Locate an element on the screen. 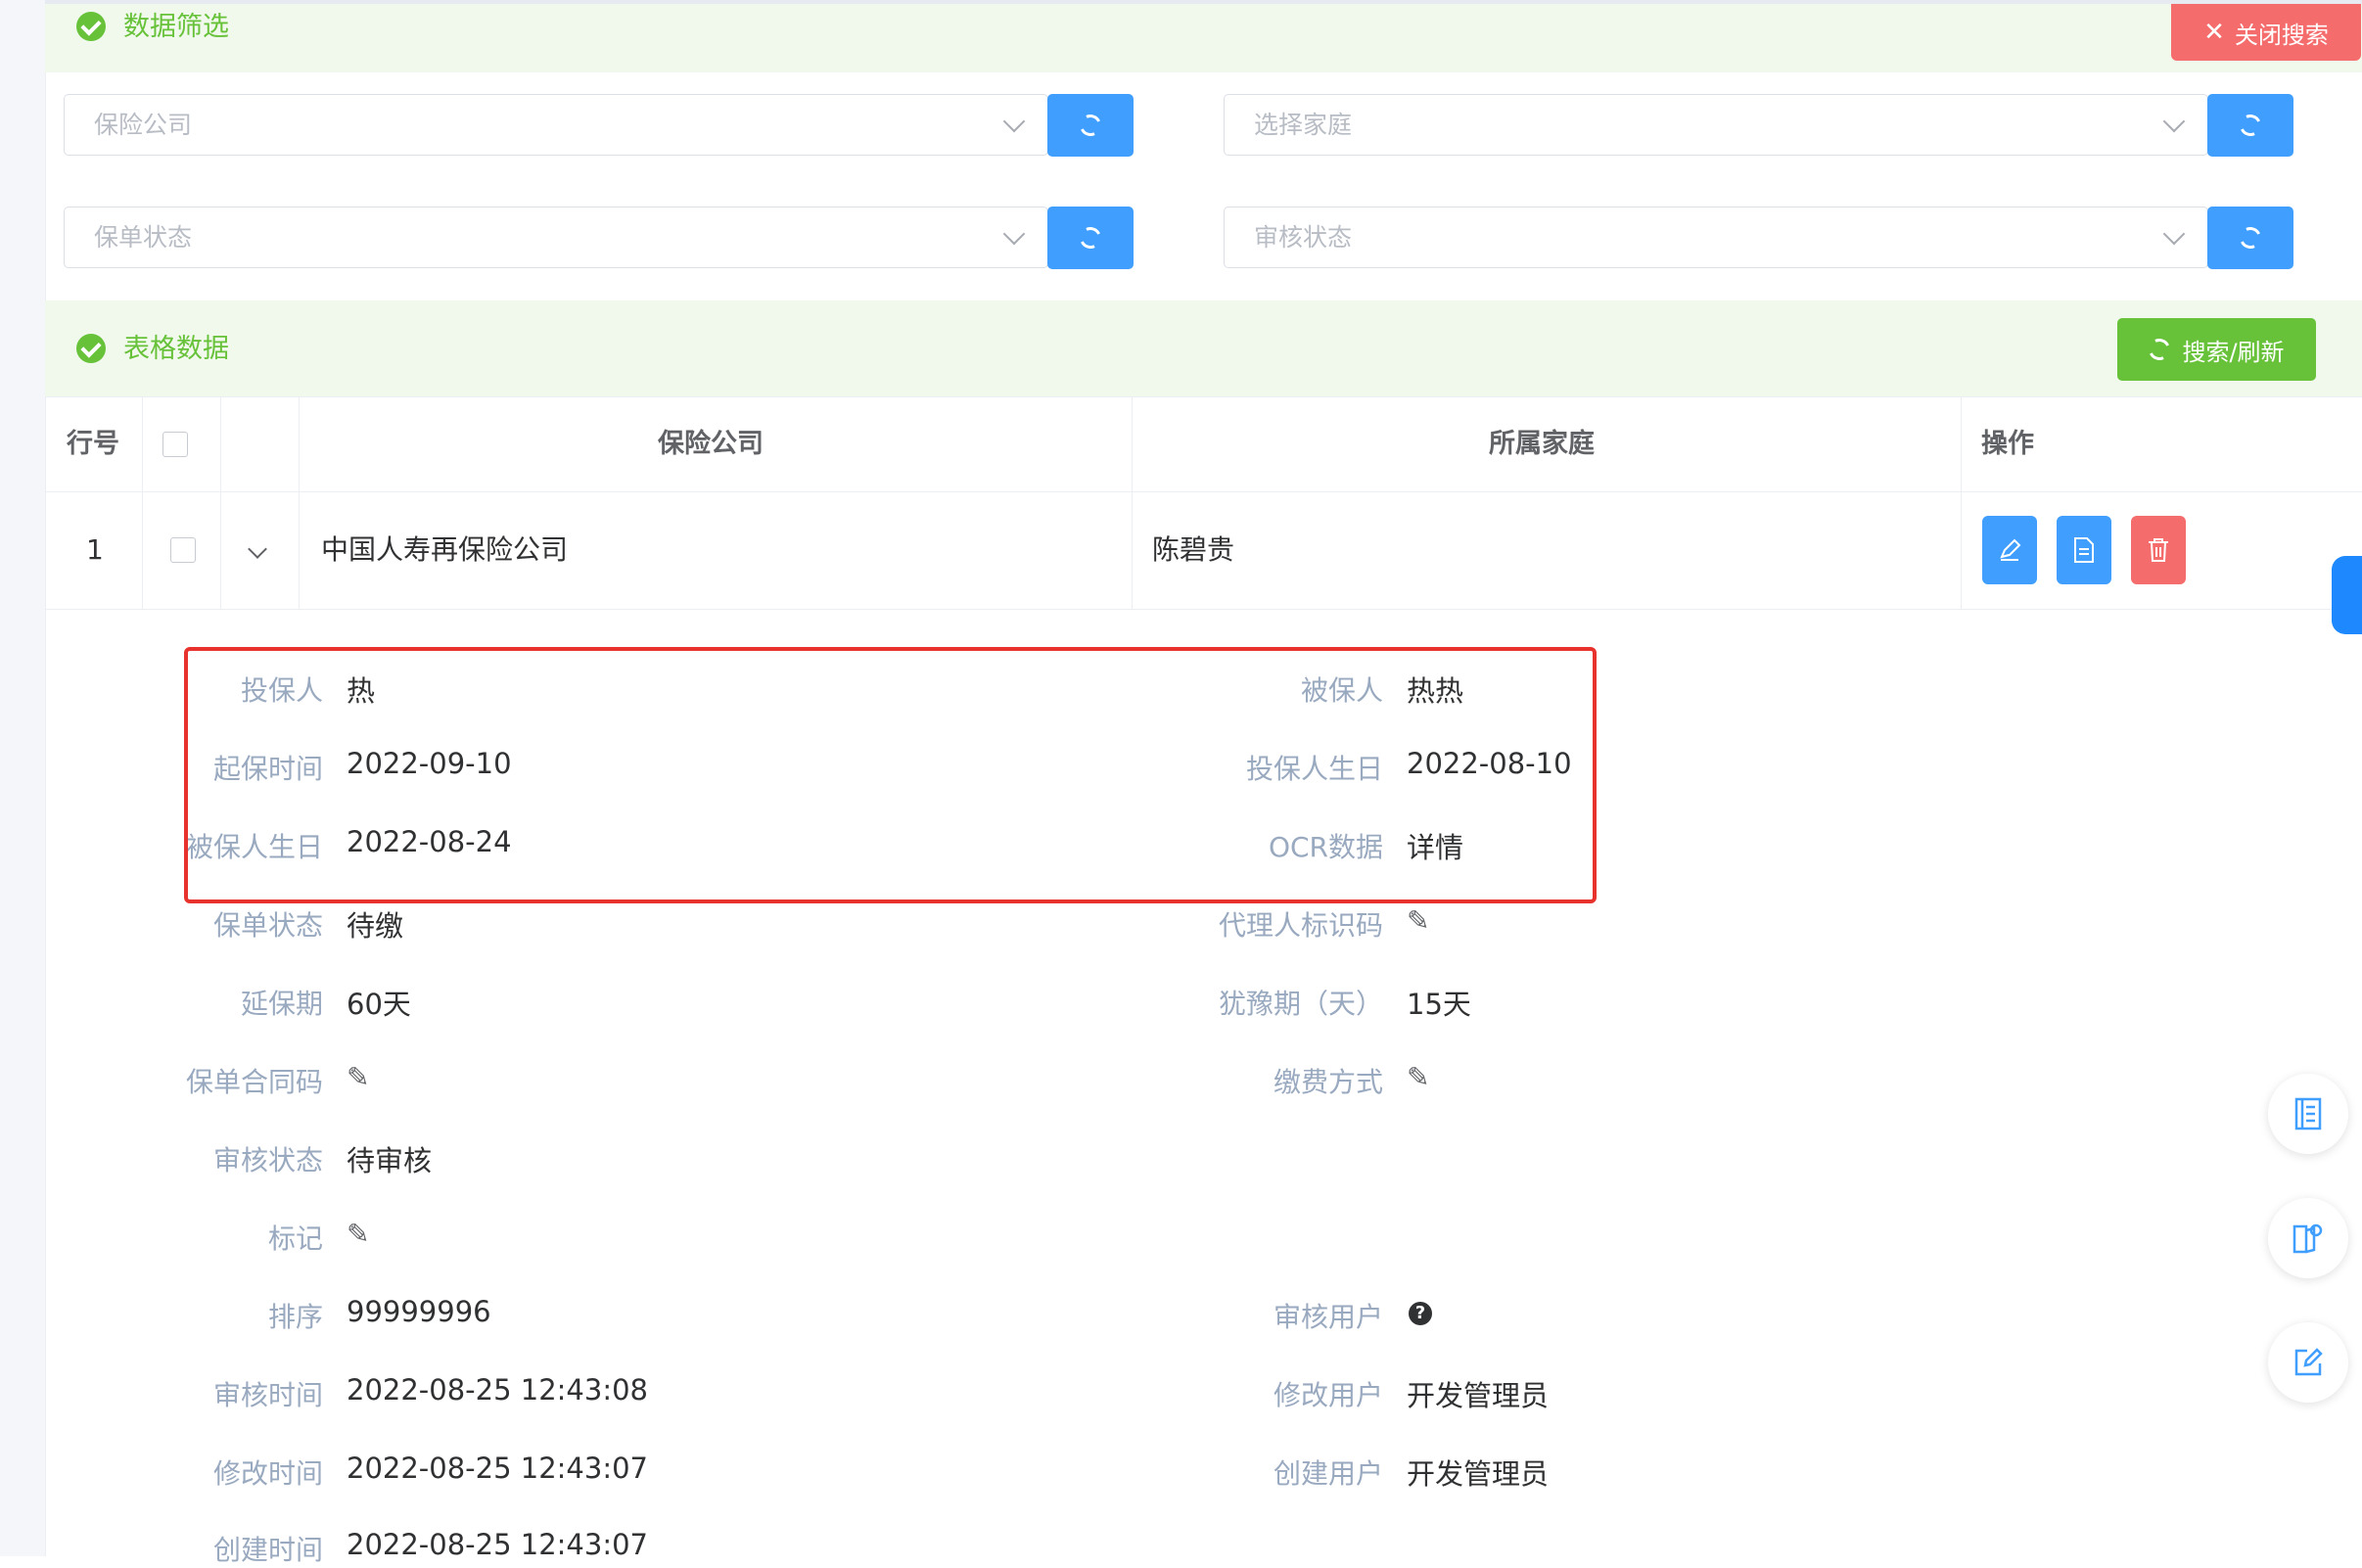  floating-tab is located at coordinates (2347, 595).